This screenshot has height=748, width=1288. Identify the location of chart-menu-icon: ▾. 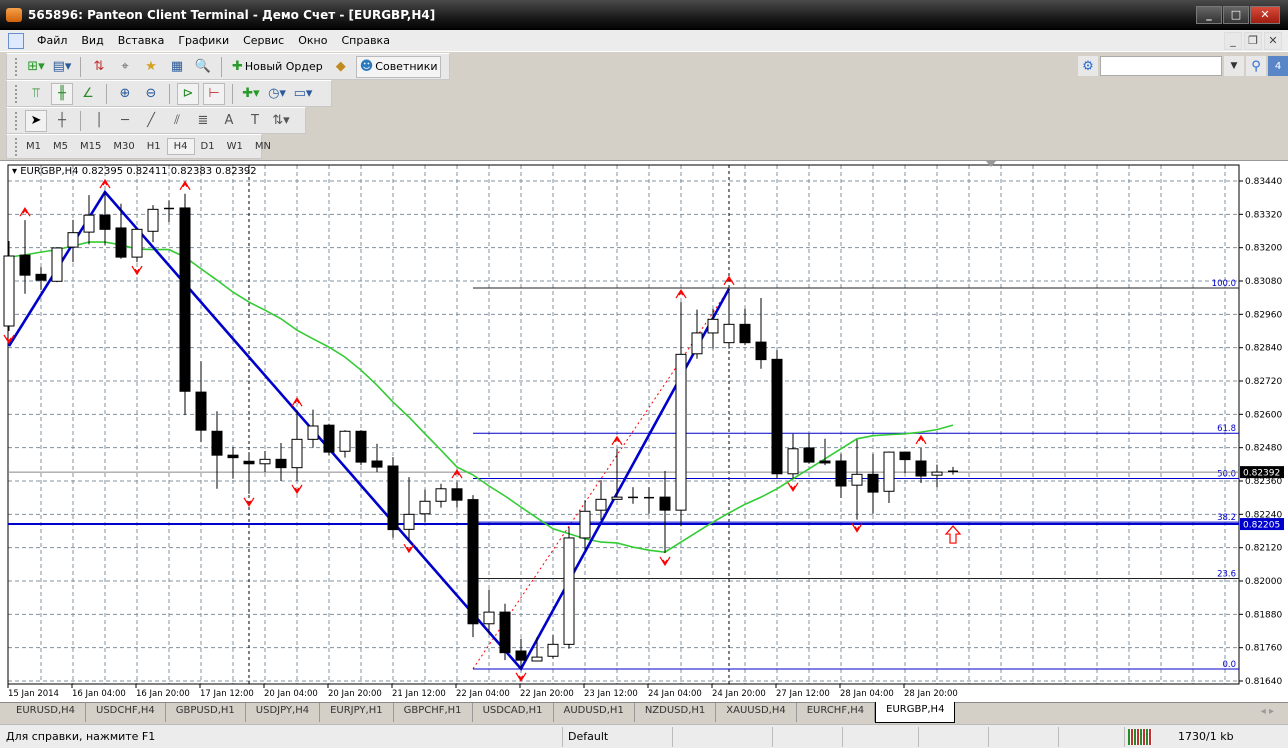
(14, 171).